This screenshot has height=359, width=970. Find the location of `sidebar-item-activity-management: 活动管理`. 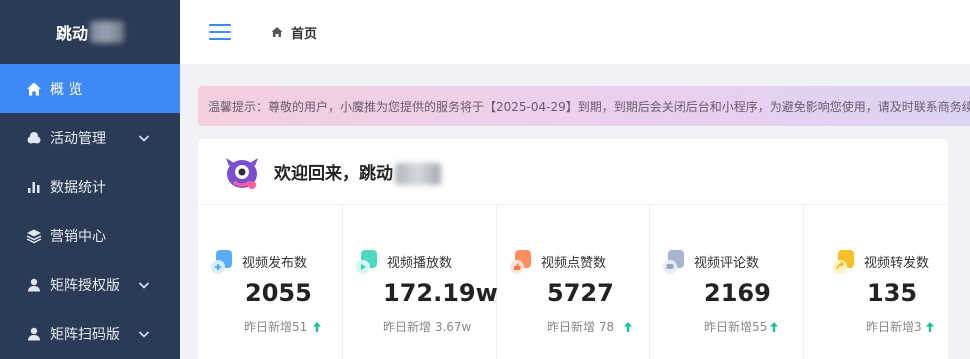

sidebar-item-activity-management: 活动管理 is located at coordinates (90, 137).